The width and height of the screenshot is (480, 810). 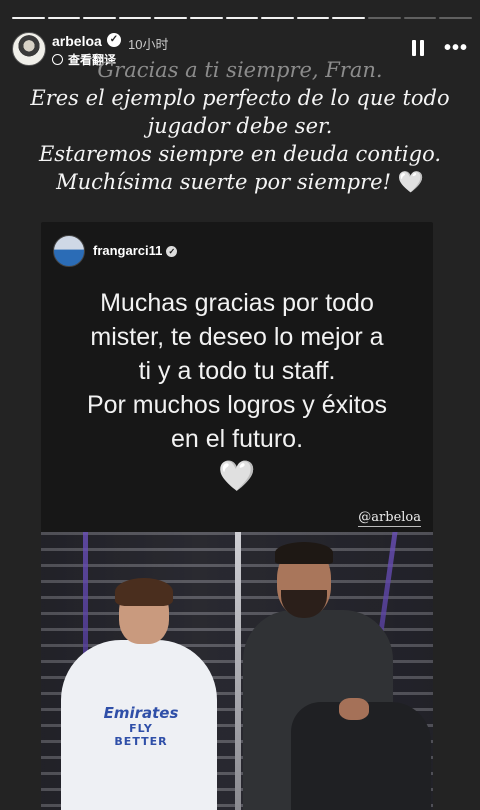 I want to click on more-icon: •••, so click(x=456, y=48).